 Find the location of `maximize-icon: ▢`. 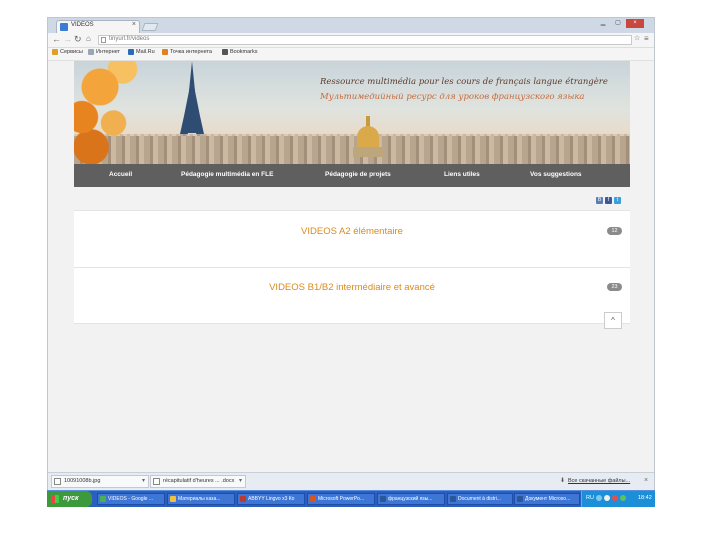

maximize-icon: ▢ is located at coordinates (618, 23).